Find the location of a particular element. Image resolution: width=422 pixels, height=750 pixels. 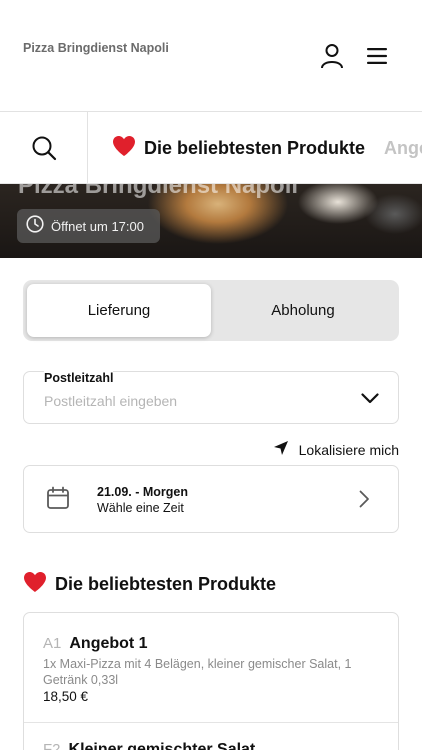

date-hint: Wähle eine Zeit is located at coordinates (140, 508).